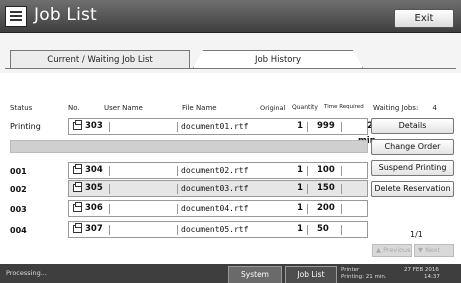  I want to click on header-time-required: Time Required, so click(344, 107).